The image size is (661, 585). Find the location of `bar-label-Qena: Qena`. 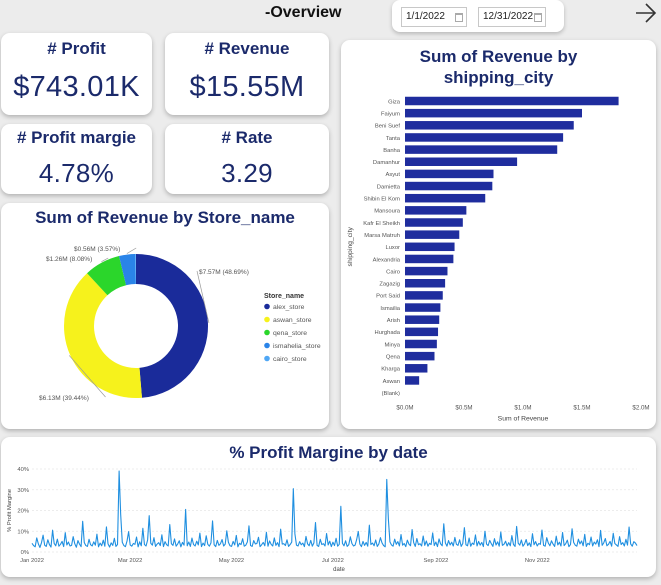

bar-label-Qena: Qena is located at coordinates (393, 357).